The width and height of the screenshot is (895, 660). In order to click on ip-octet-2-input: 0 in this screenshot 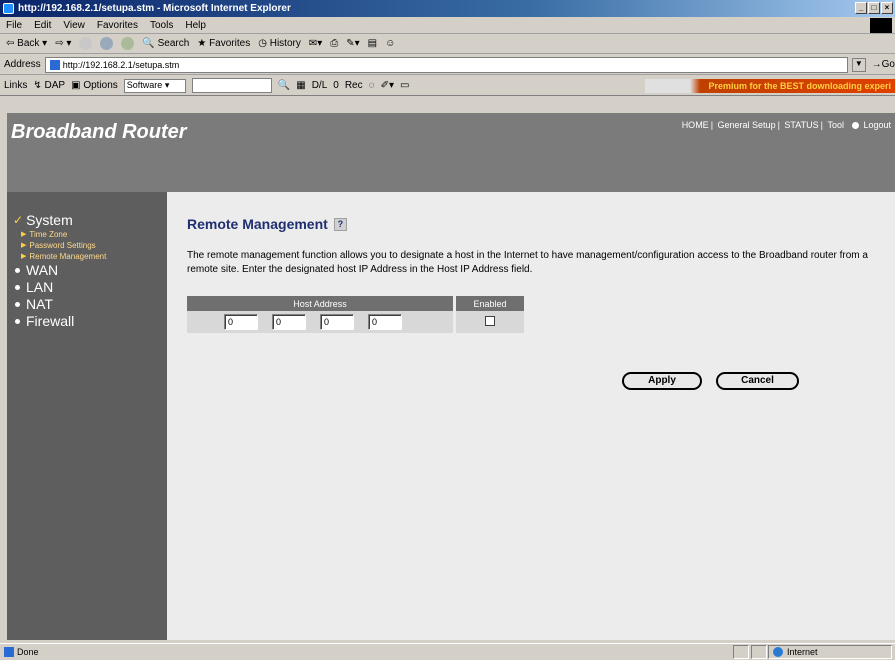, I will do `click(289, 322)`.